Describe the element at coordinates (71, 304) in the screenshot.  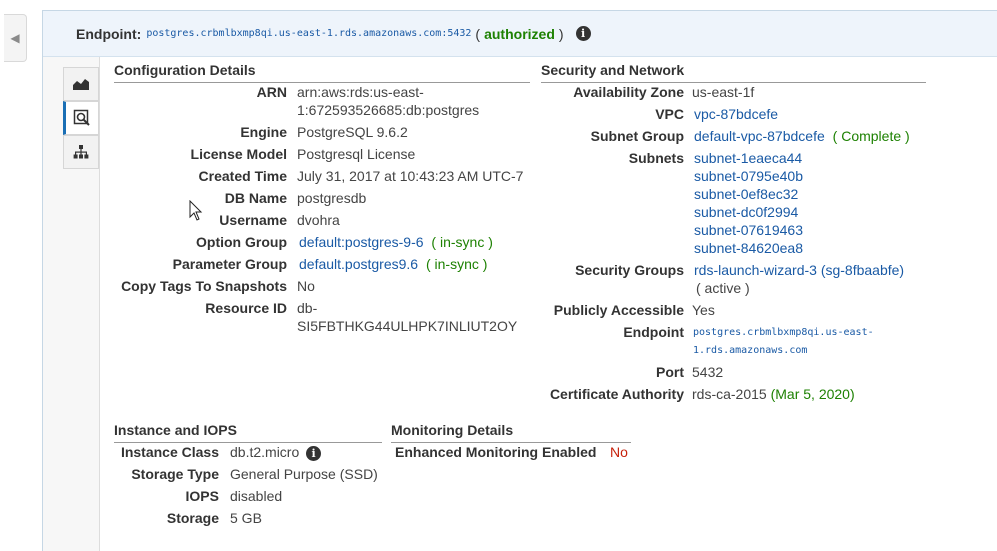
I see `detail-view-sidebar` at that location.